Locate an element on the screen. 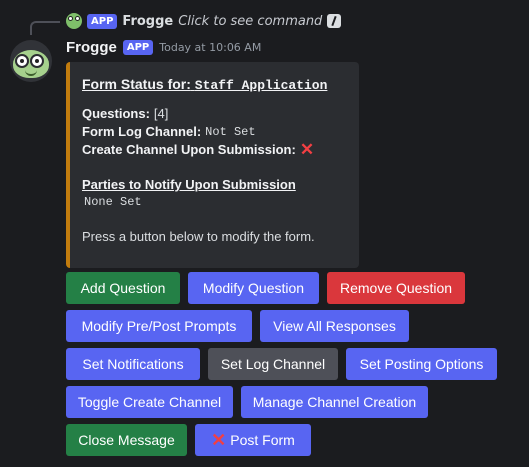 Image resolution: width=529 pixels, height=467 pixels. reply-author: Frogge is located at coordinates (147, 21).